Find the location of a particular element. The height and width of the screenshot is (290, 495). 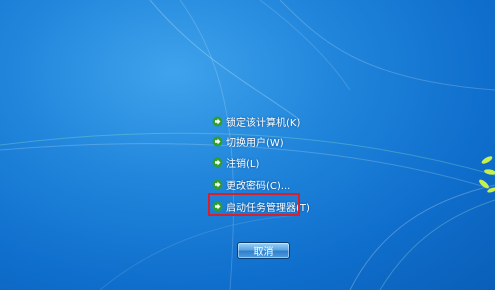

menu-item-lock-computer: 锁定该计算机(K) is located at coordinates (256, 121).